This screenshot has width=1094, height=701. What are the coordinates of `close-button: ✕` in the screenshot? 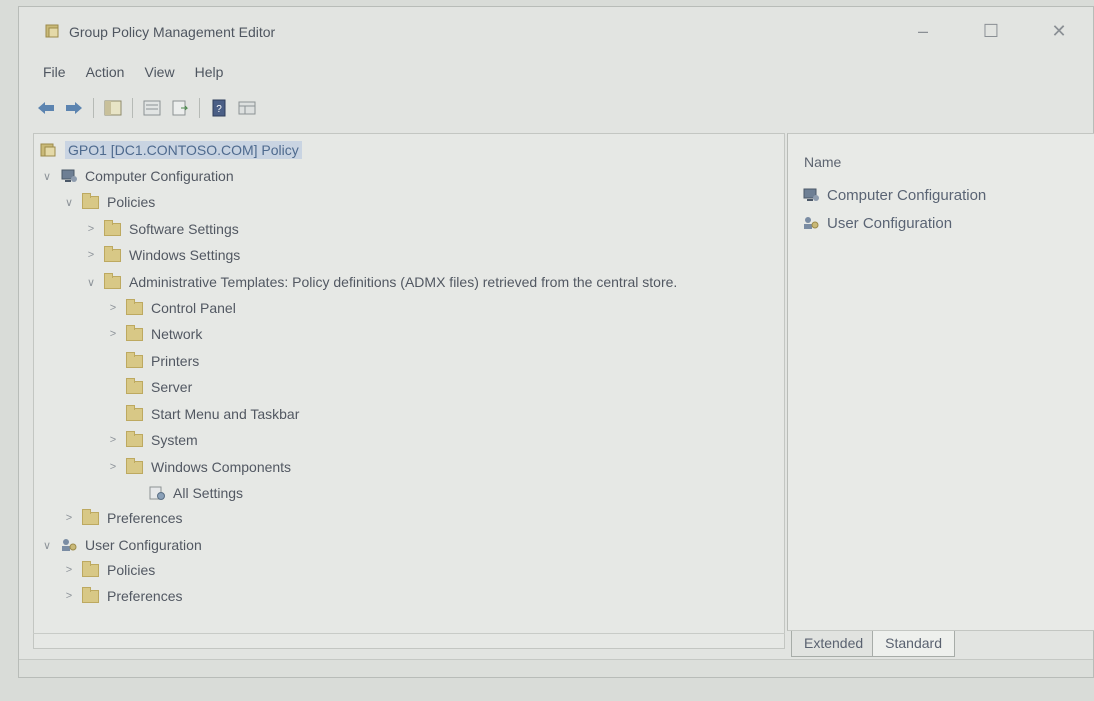 It's located at (1059, 31).